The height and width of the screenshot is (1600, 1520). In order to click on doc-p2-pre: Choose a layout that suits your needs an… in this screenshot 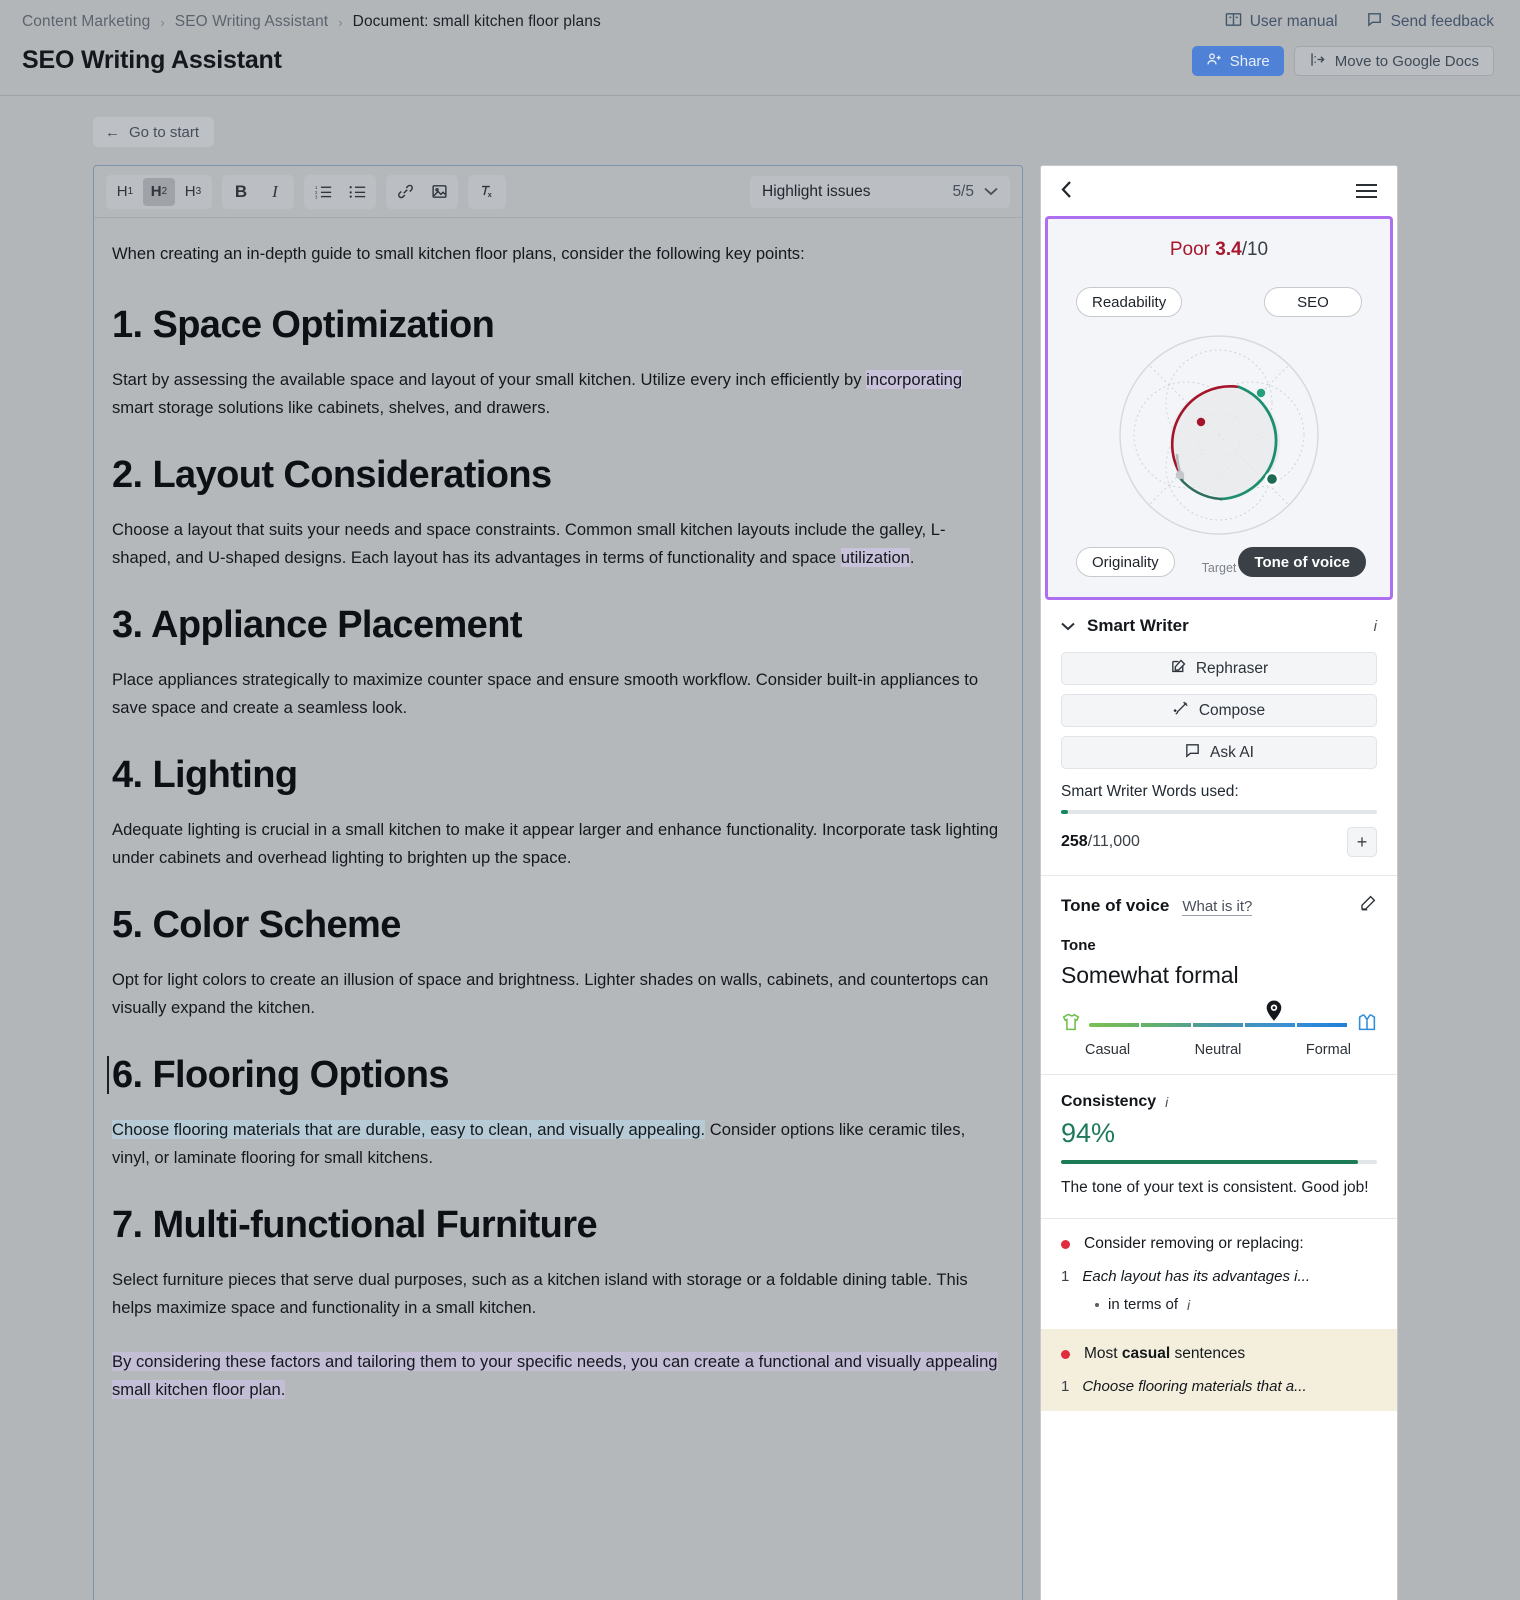, I will do `click(529, 543)`.